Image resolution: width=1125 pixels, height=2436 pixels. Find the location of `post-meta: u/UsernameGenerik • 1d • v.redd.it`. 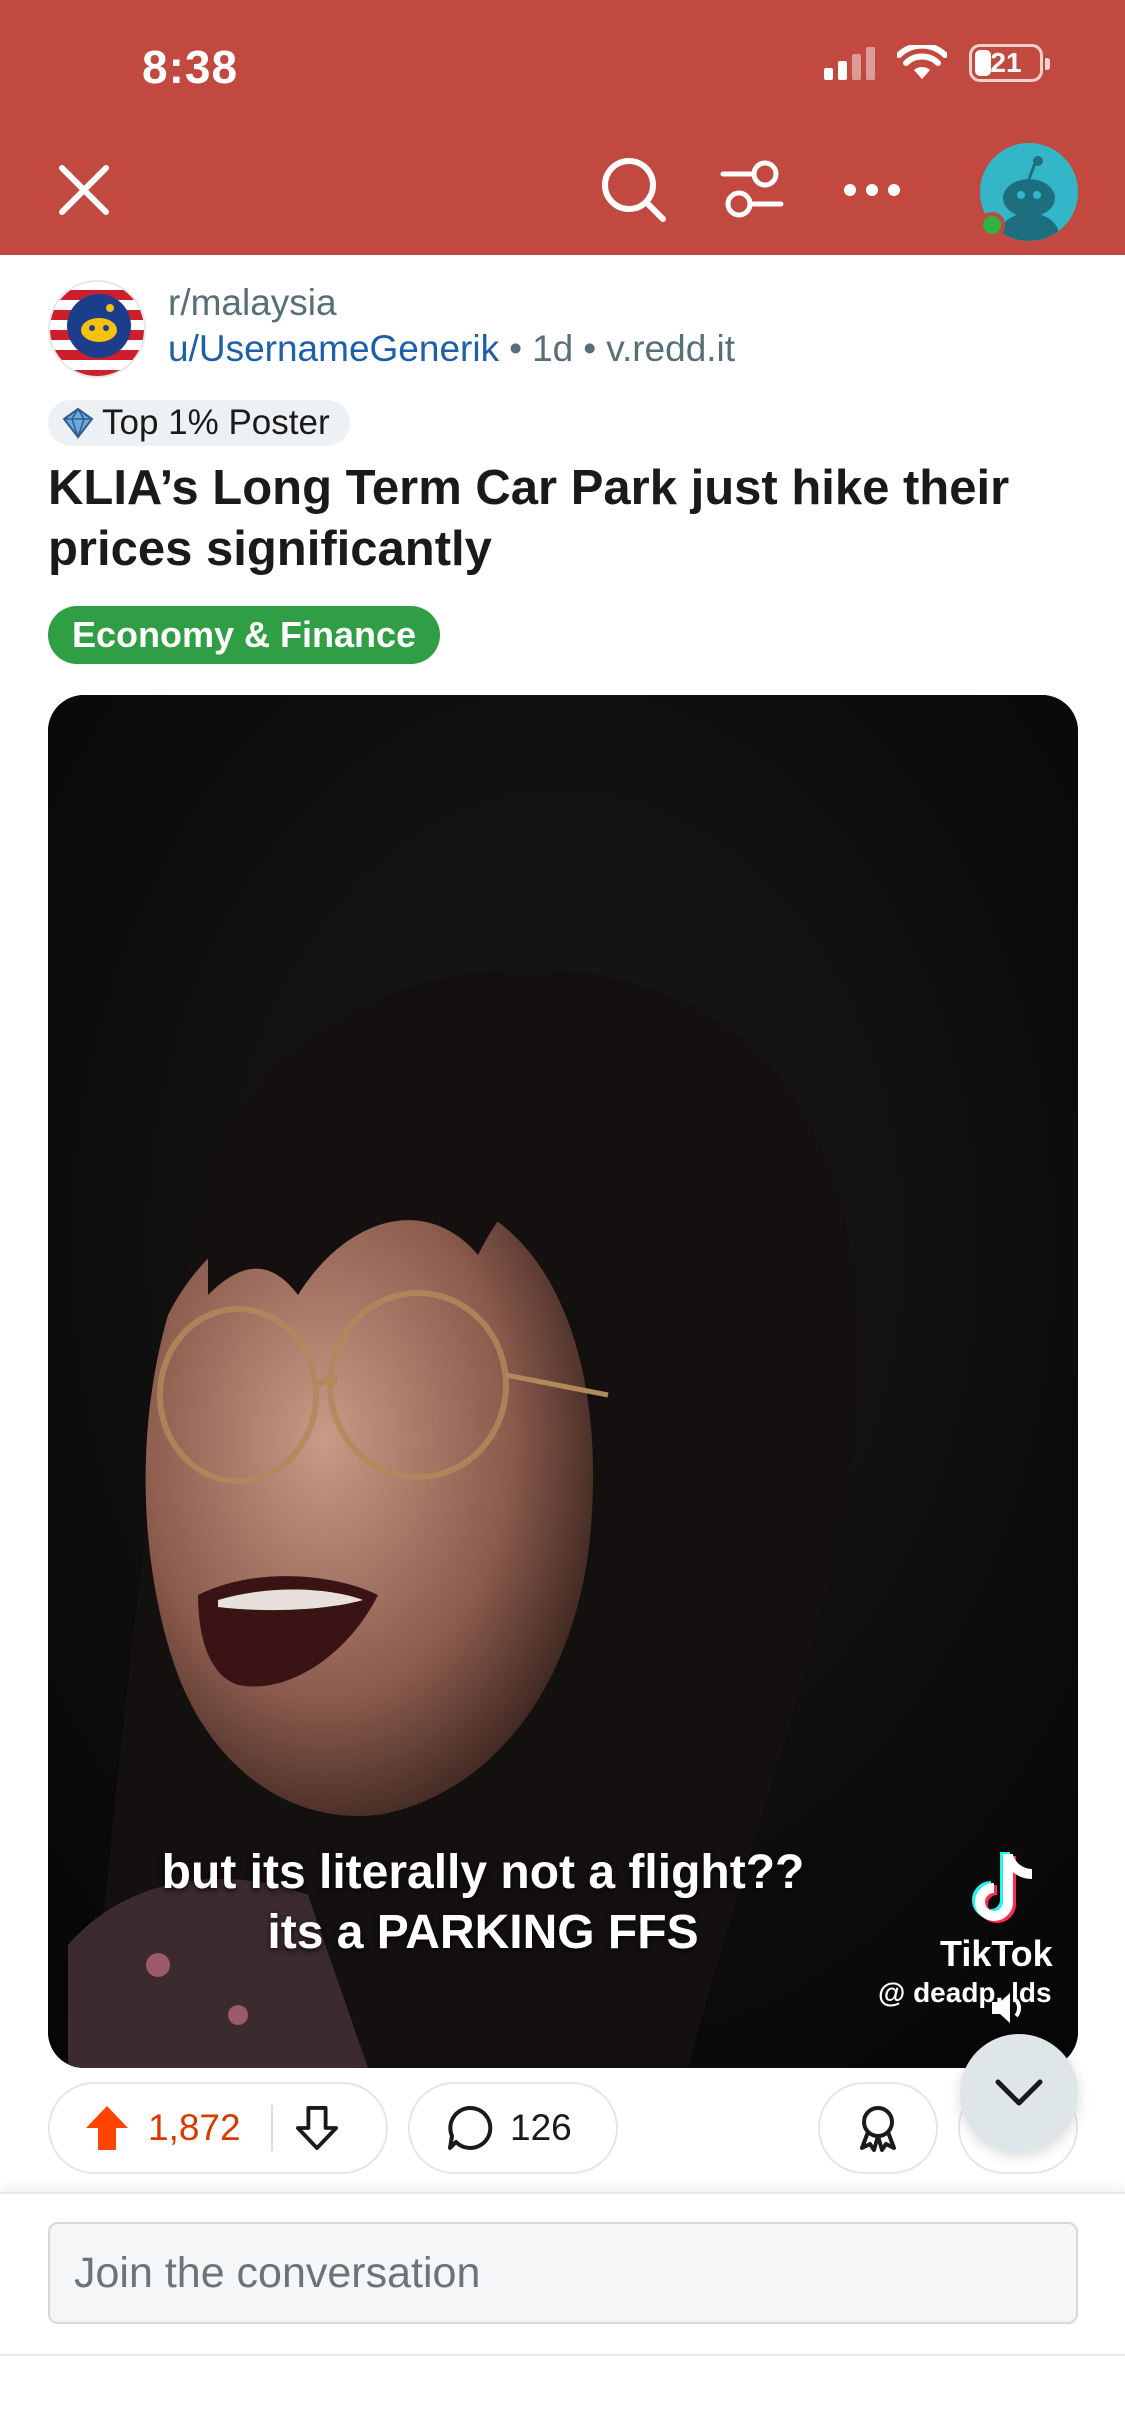

post-meta: u/UsernameGenerik • 1d • v.redd.it is located at coordinates (452, 348).